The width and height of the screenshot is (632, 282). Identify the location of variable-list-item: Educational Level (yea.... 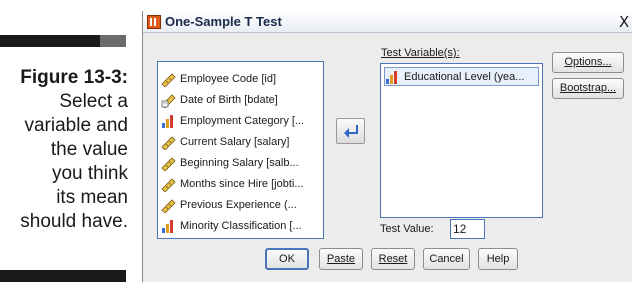
(461, 76).